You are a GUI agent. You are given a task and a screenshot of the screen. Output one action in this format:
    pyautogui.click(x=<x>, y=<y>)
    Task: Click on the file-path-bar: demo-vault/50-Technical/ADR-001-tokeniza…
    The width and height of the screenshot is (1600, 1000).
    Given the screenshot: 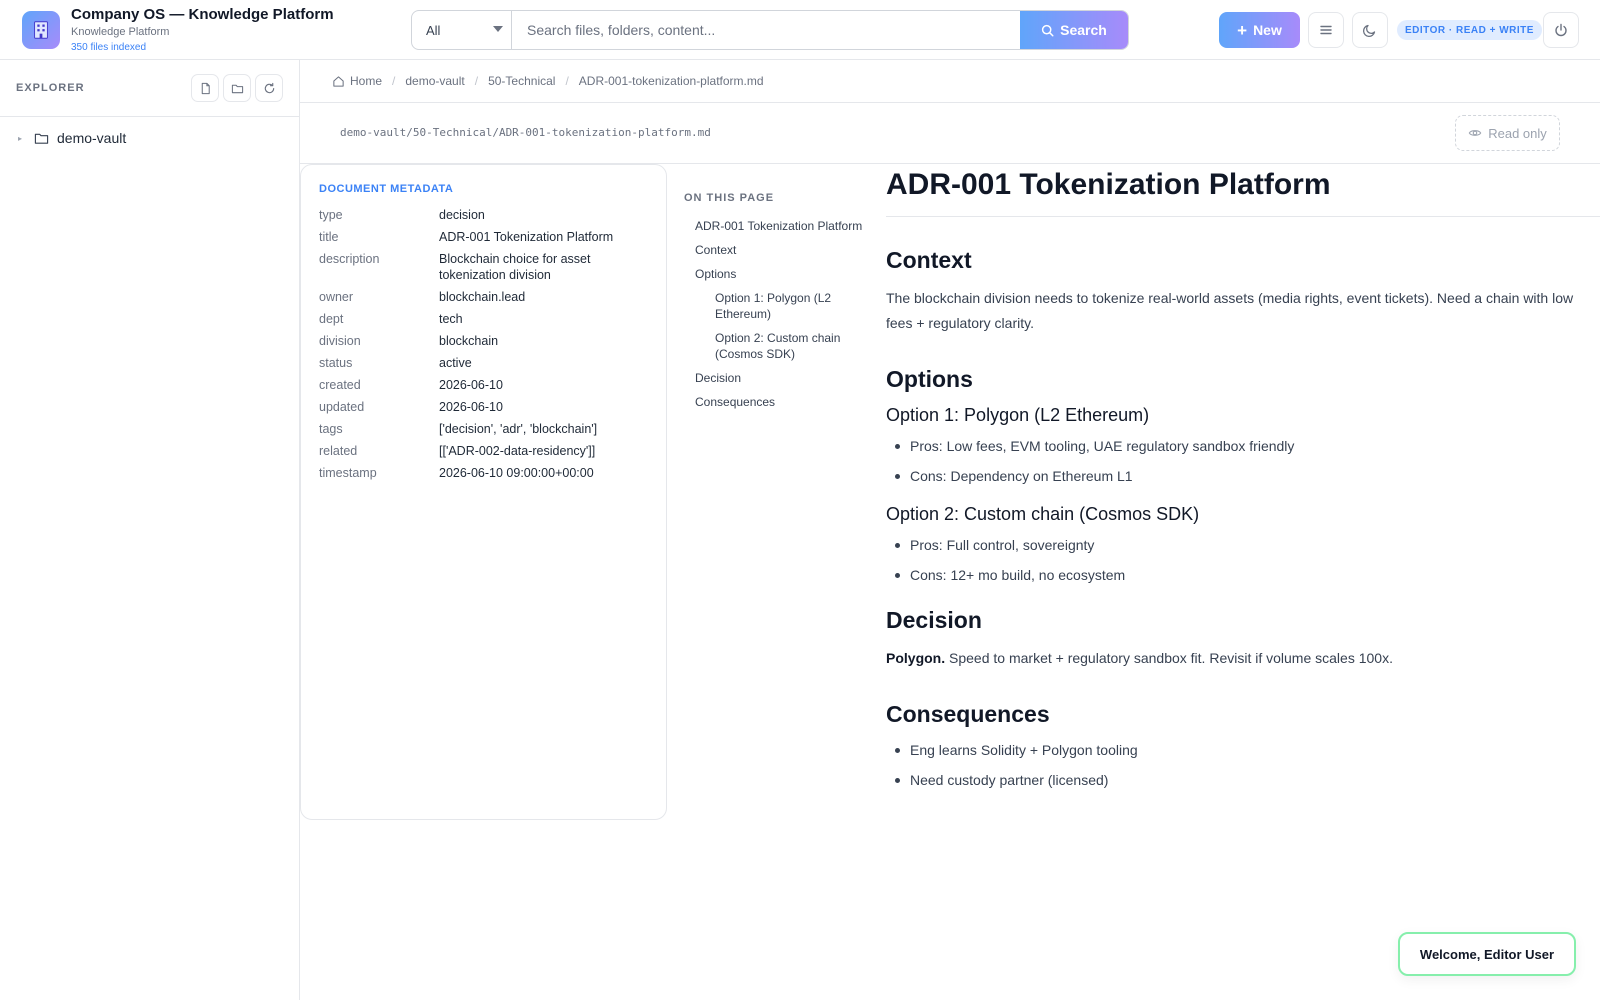 What is the action you would take?
    pyautogui.click(x=950, y=133)
    